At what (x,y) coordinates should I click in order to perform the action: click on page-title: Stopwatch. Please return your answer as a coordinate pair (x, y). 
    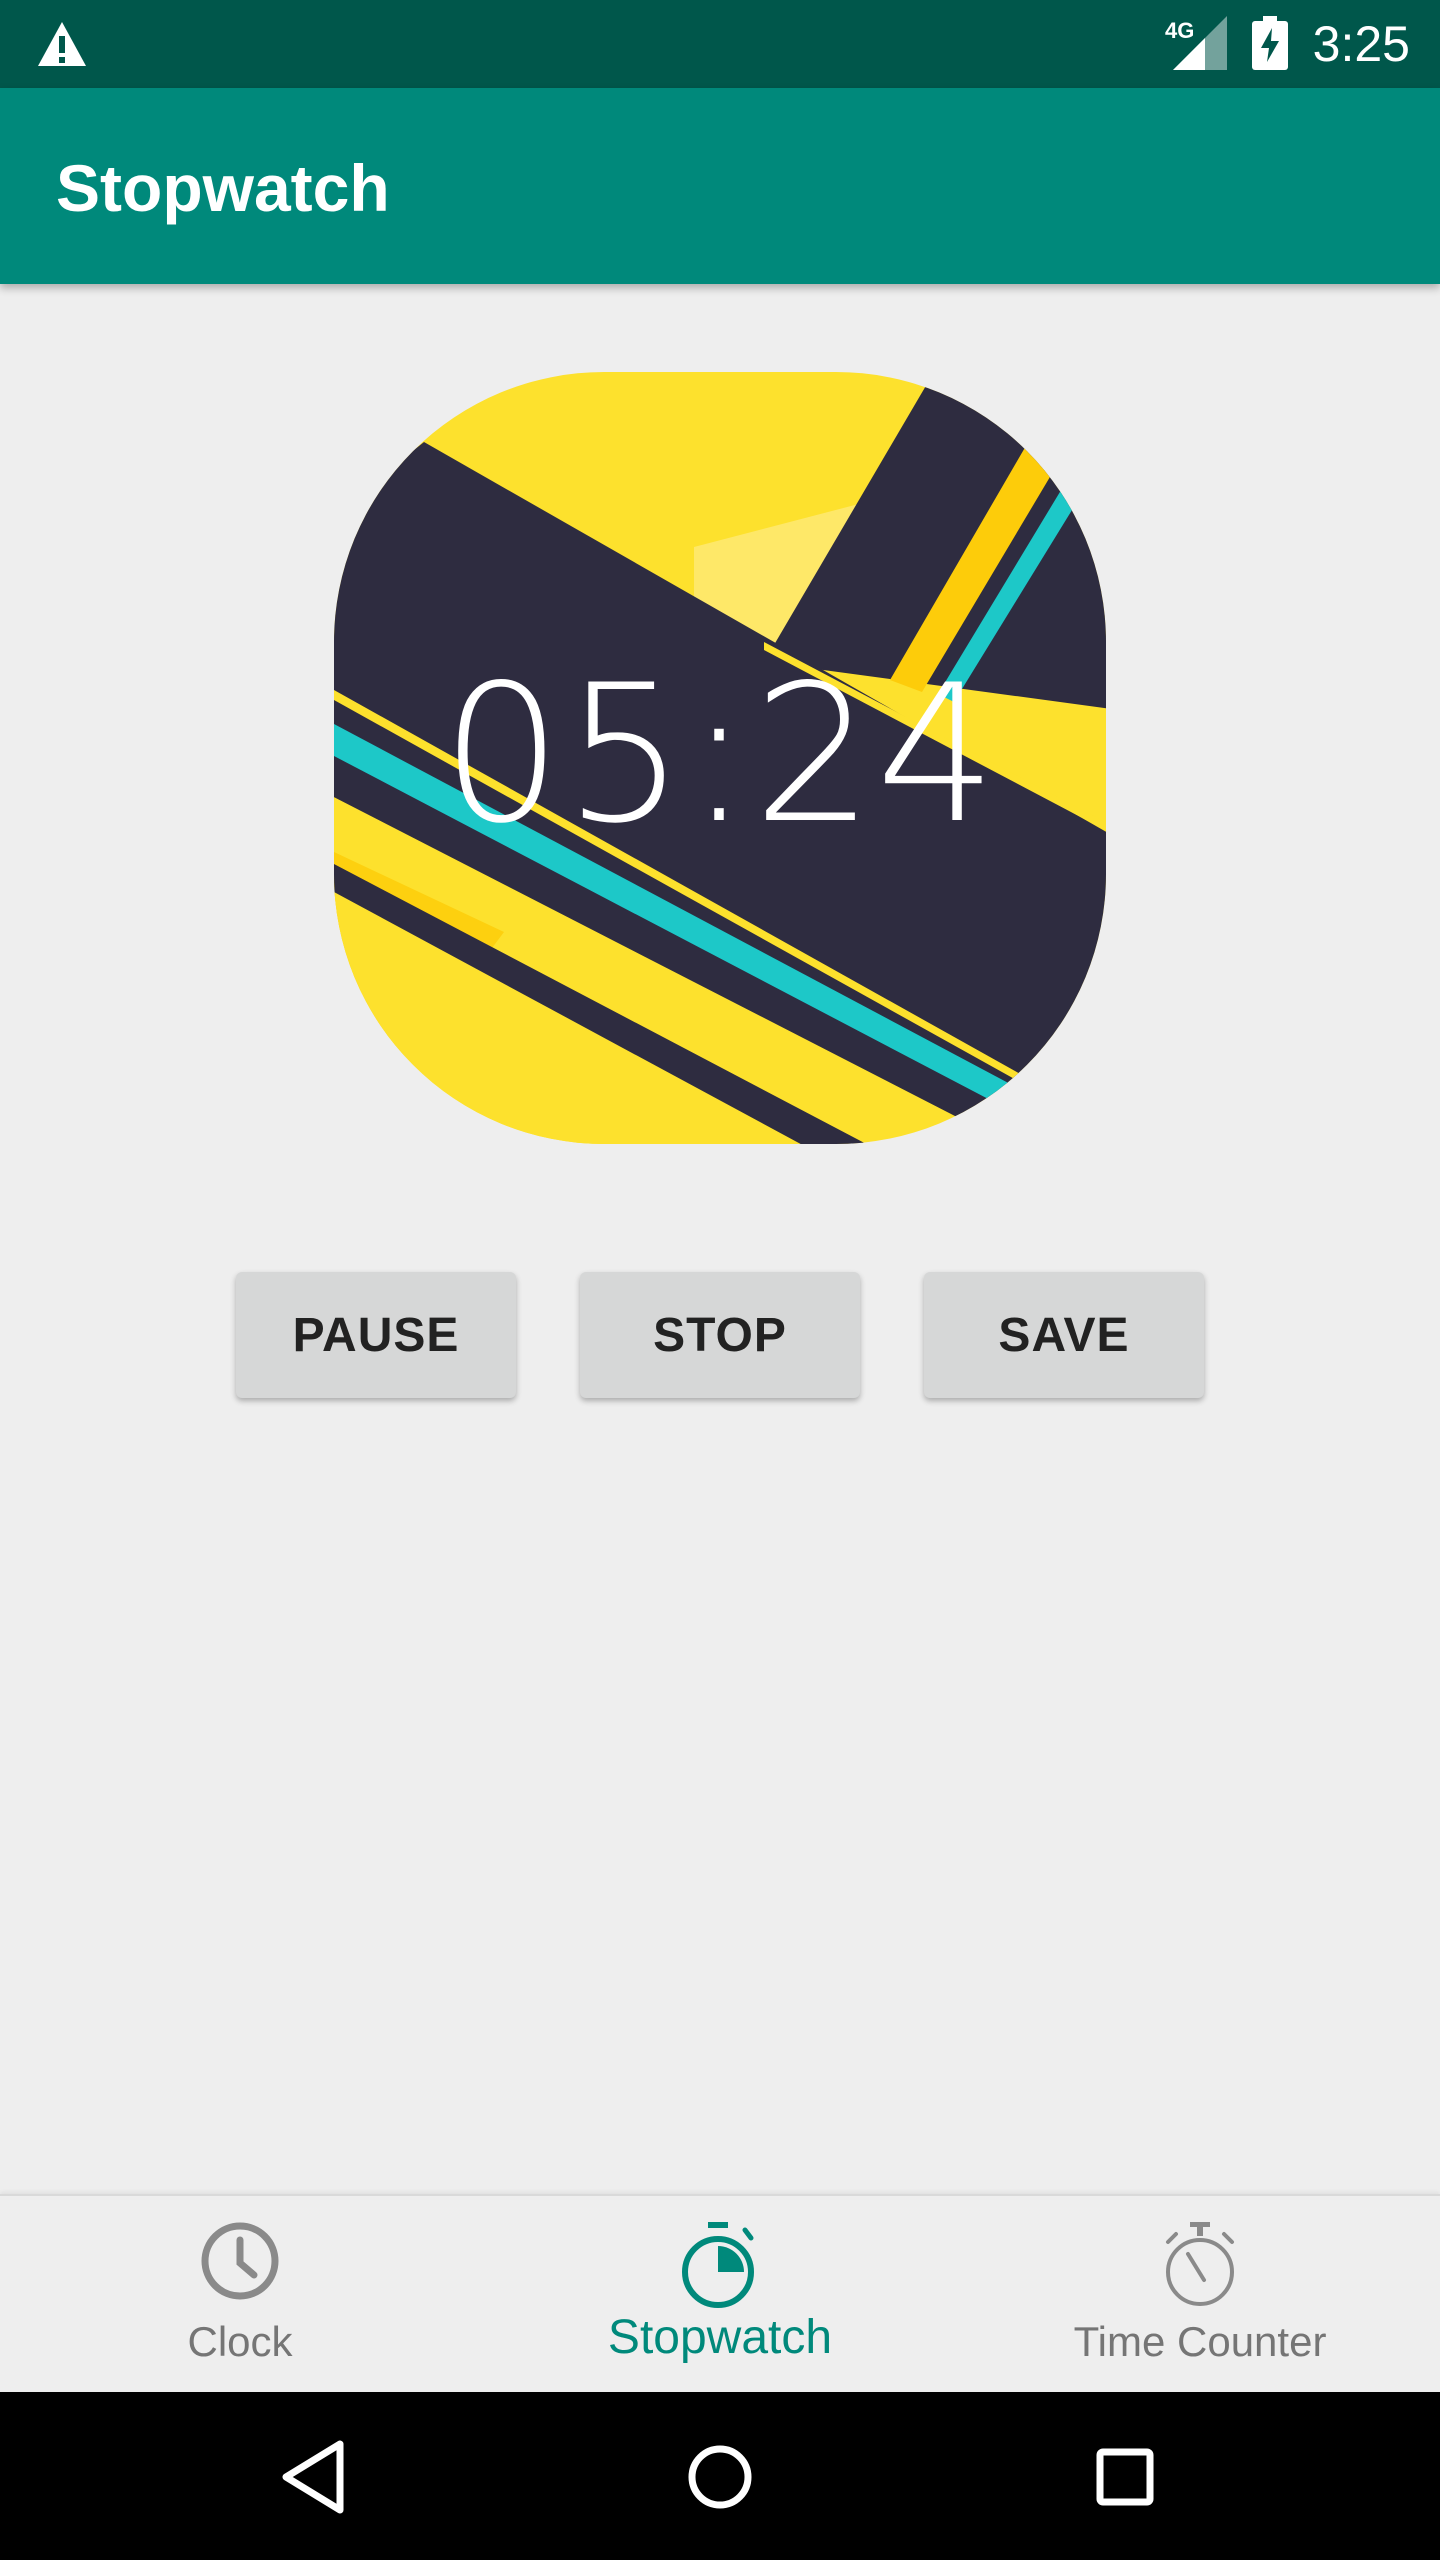
    Looking at the image, I should click on (223, 188).